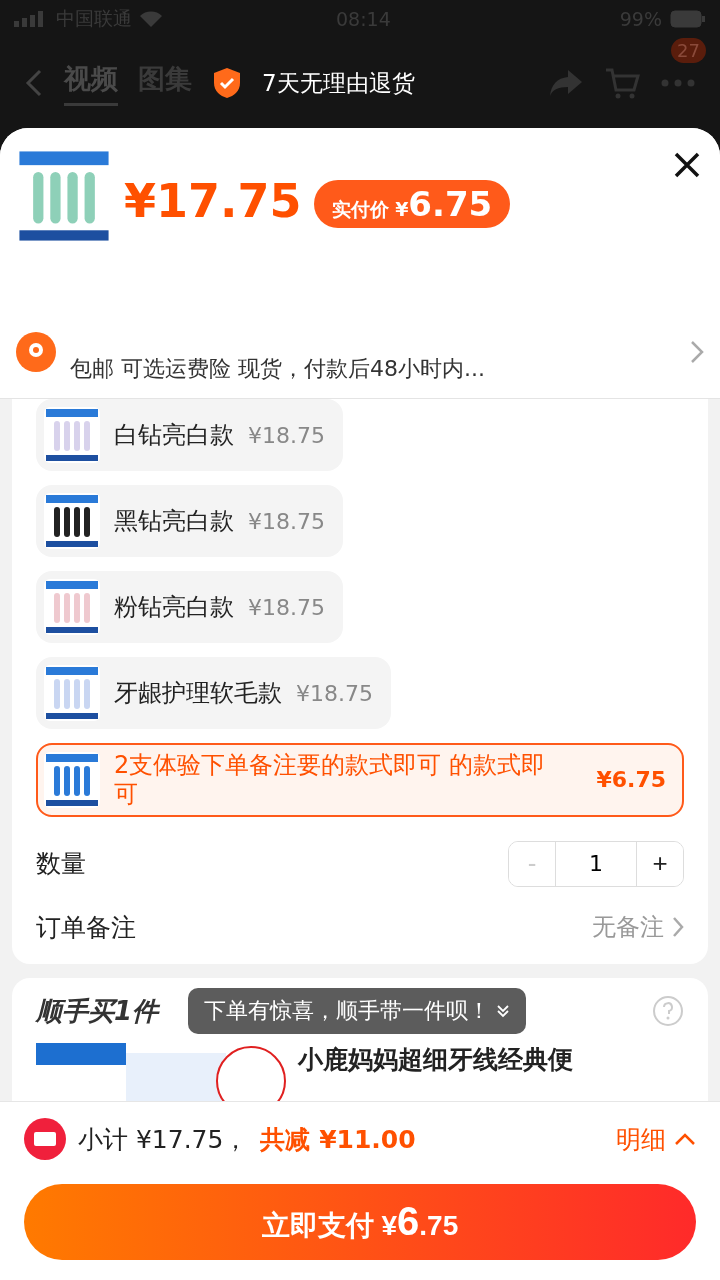  I want to click on variant-option: 黑钻亮白款 ¥18.75, so click(189, 521).